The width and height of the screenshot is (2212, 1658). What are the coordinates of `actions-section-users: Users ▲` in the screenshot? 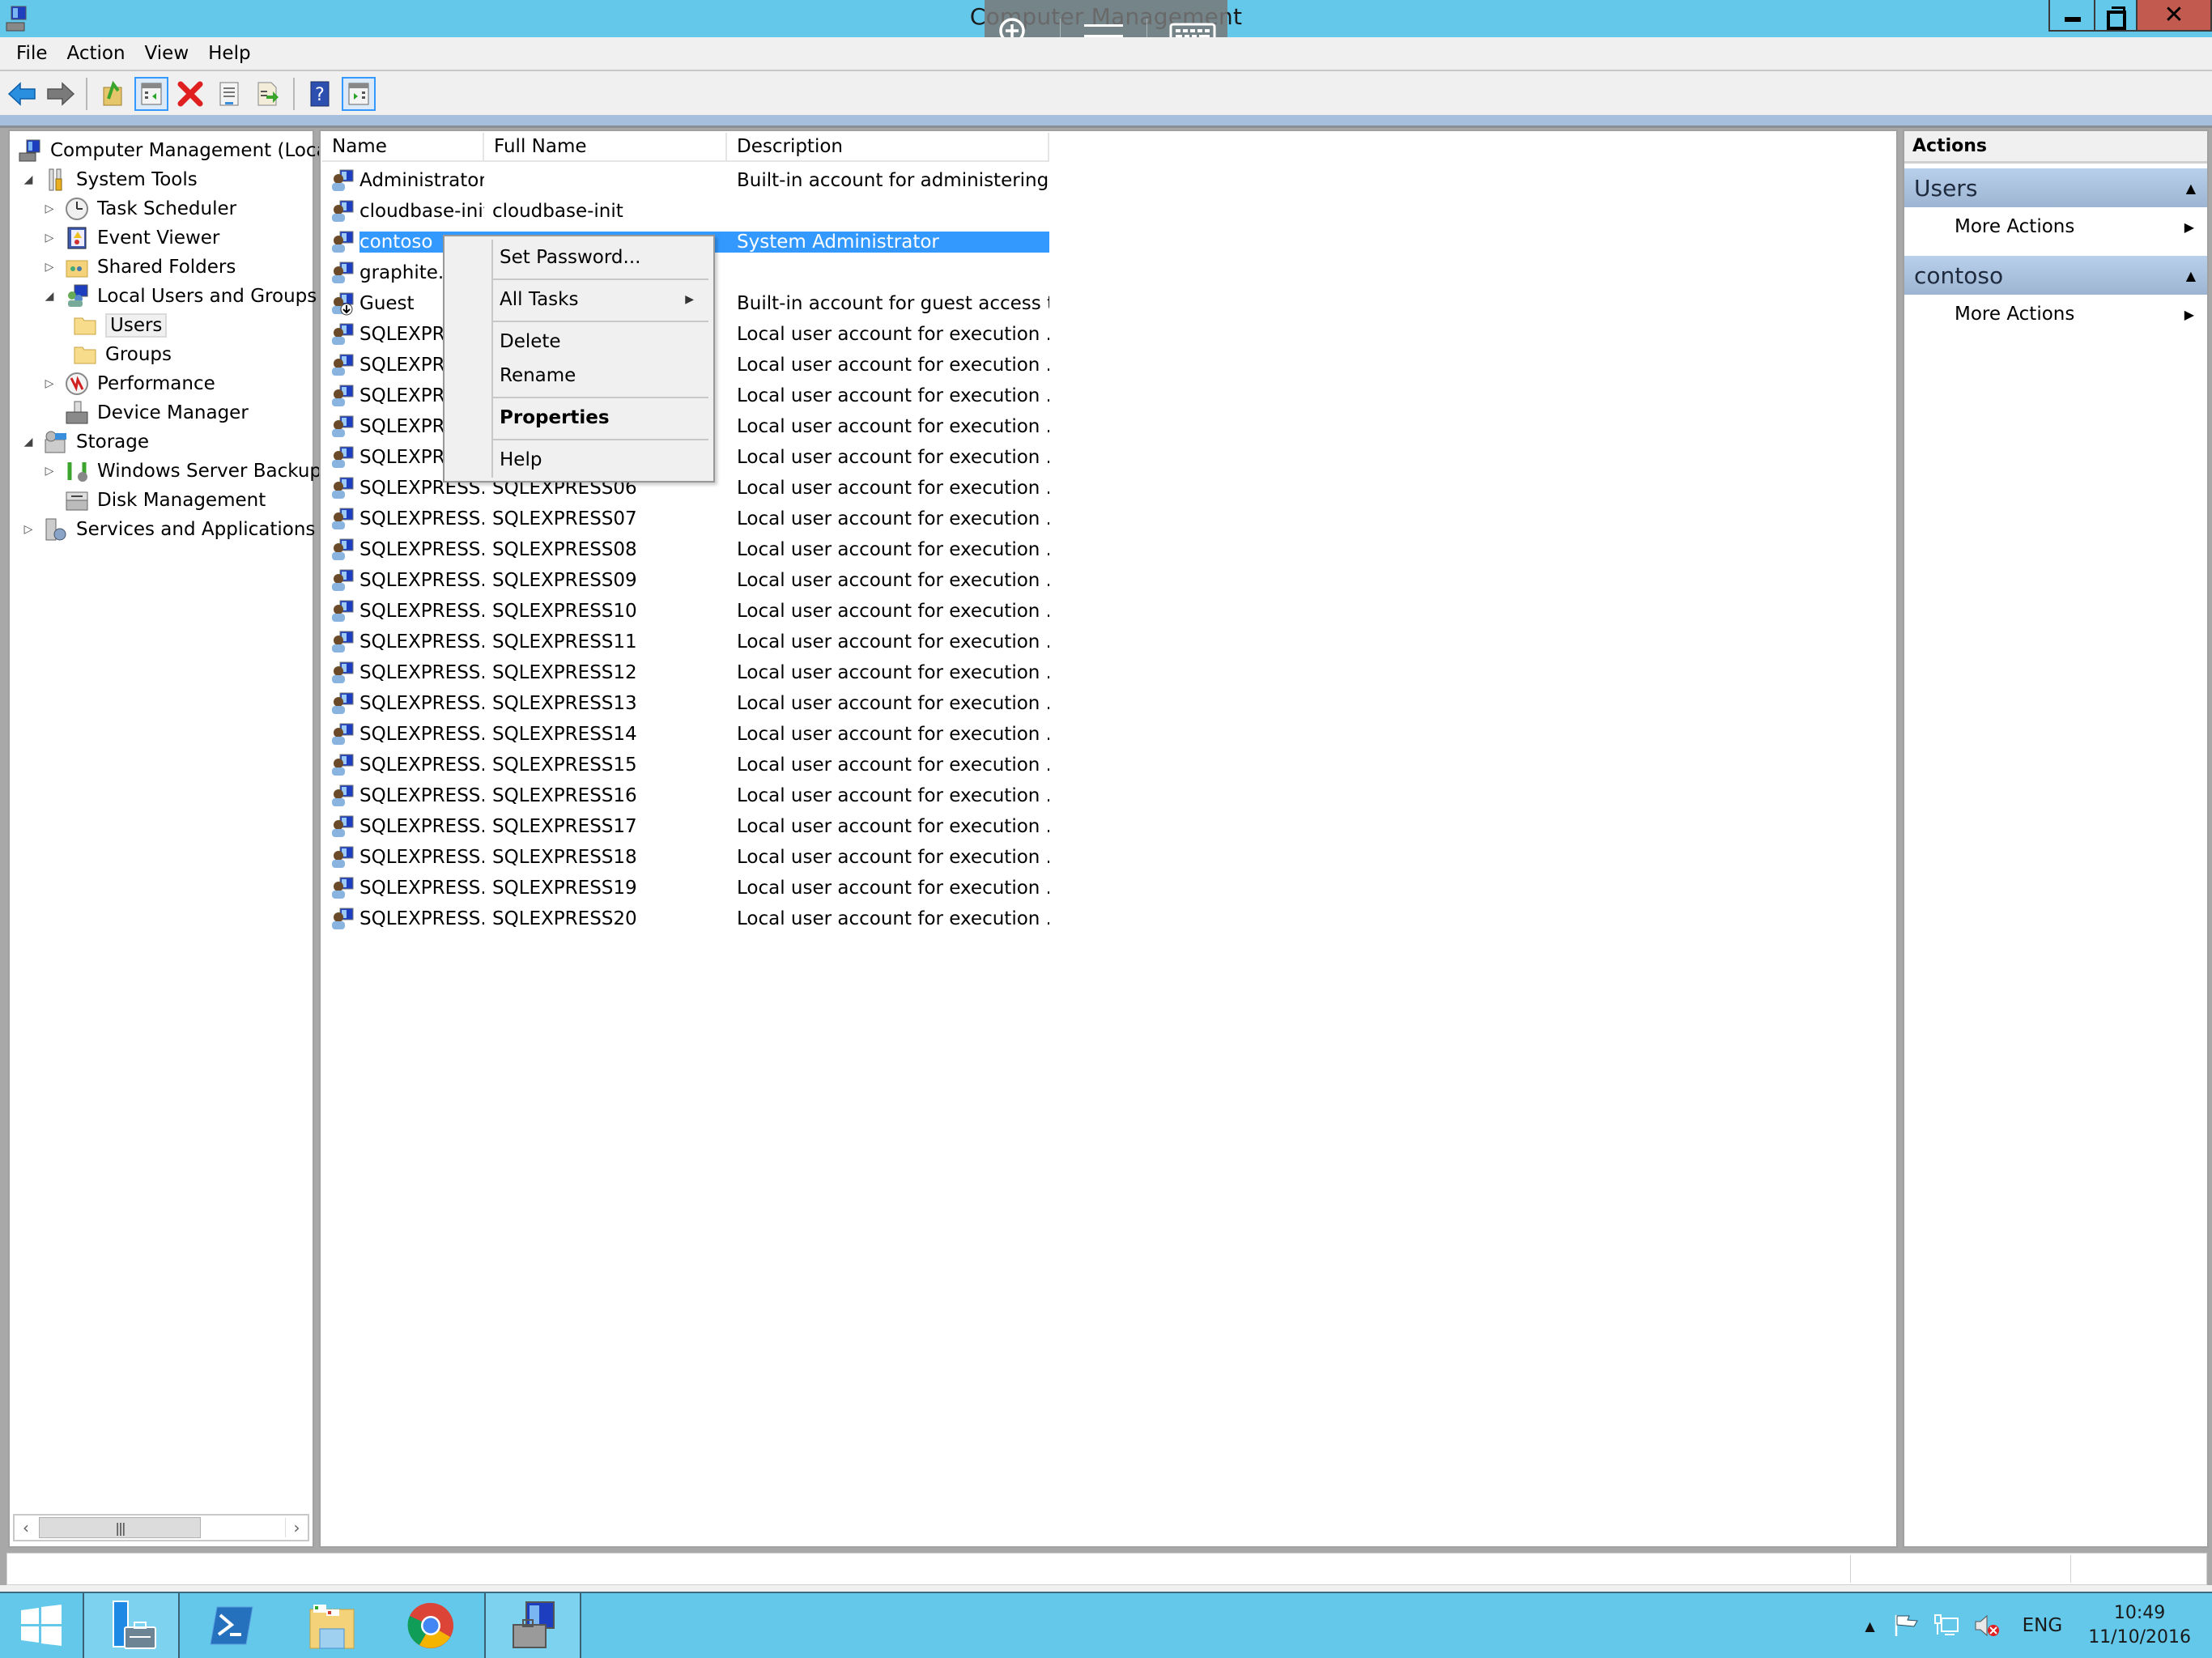 It's located at (2055, 187).